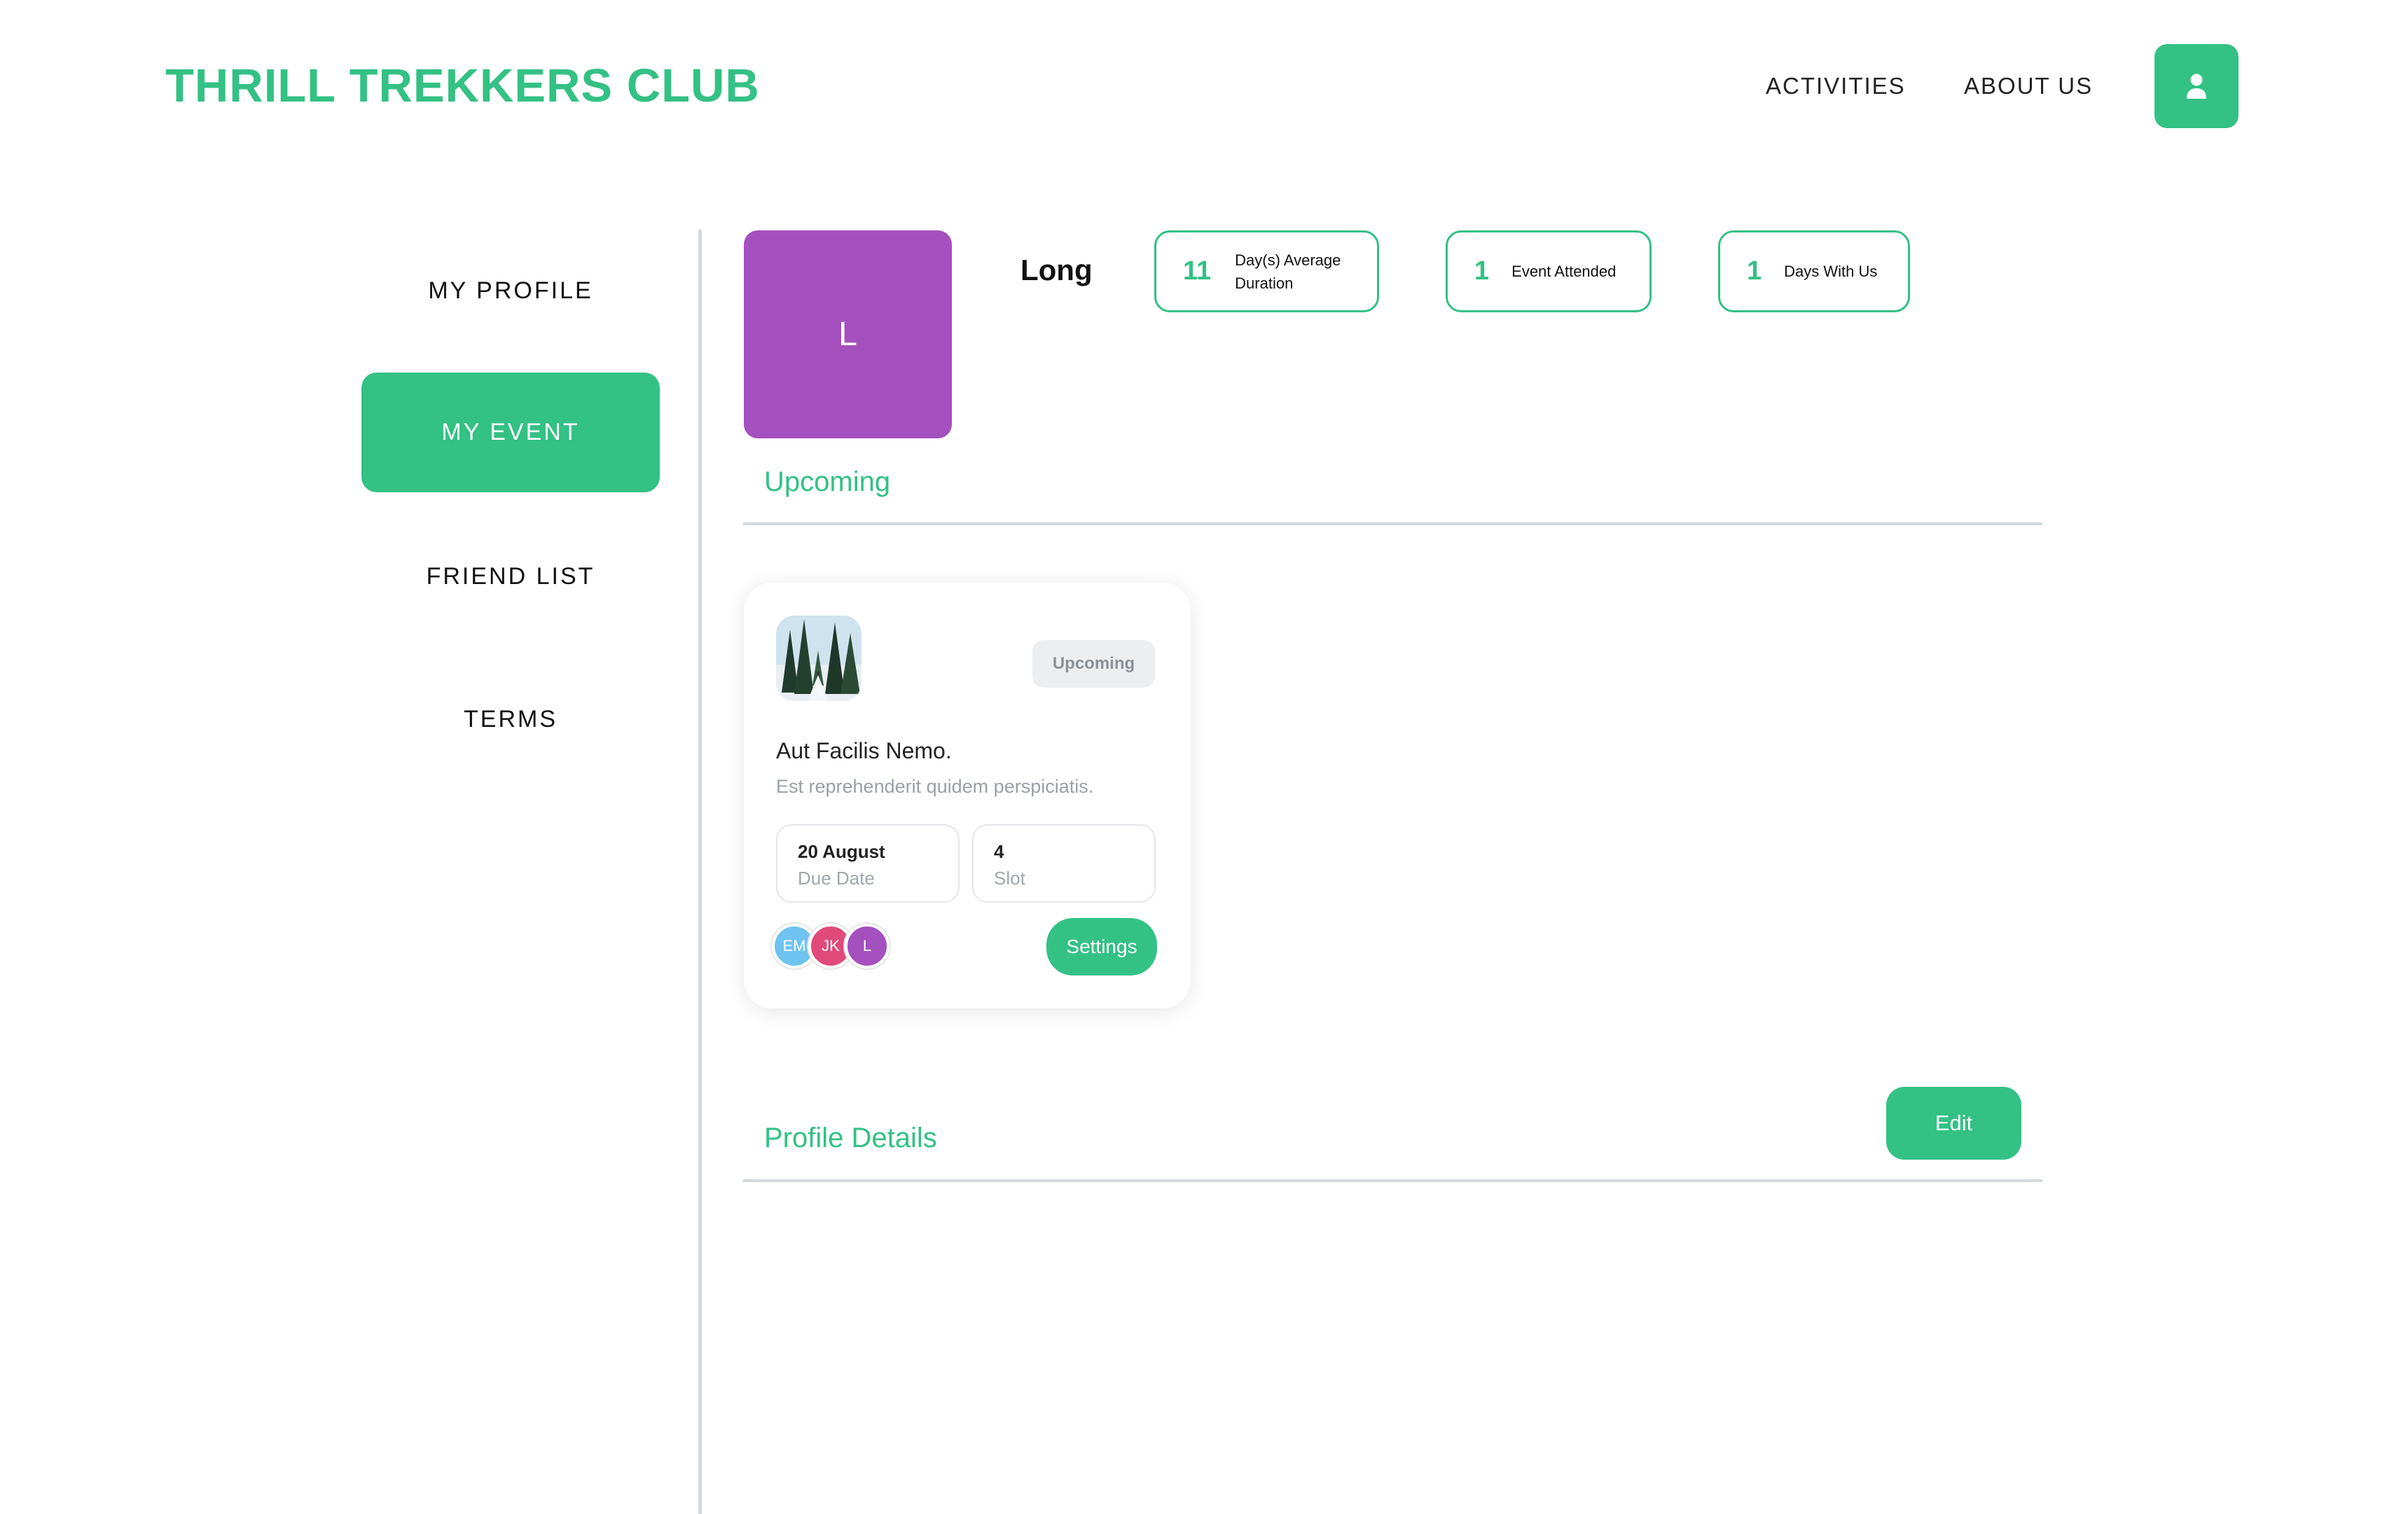 The height and width of the screenshot is (1514, 2408). What do you see at coordinates (1953, 1123) in the screenshot?
I see `edit-profile-button: Edit` at bounding box center [1953, 1123].